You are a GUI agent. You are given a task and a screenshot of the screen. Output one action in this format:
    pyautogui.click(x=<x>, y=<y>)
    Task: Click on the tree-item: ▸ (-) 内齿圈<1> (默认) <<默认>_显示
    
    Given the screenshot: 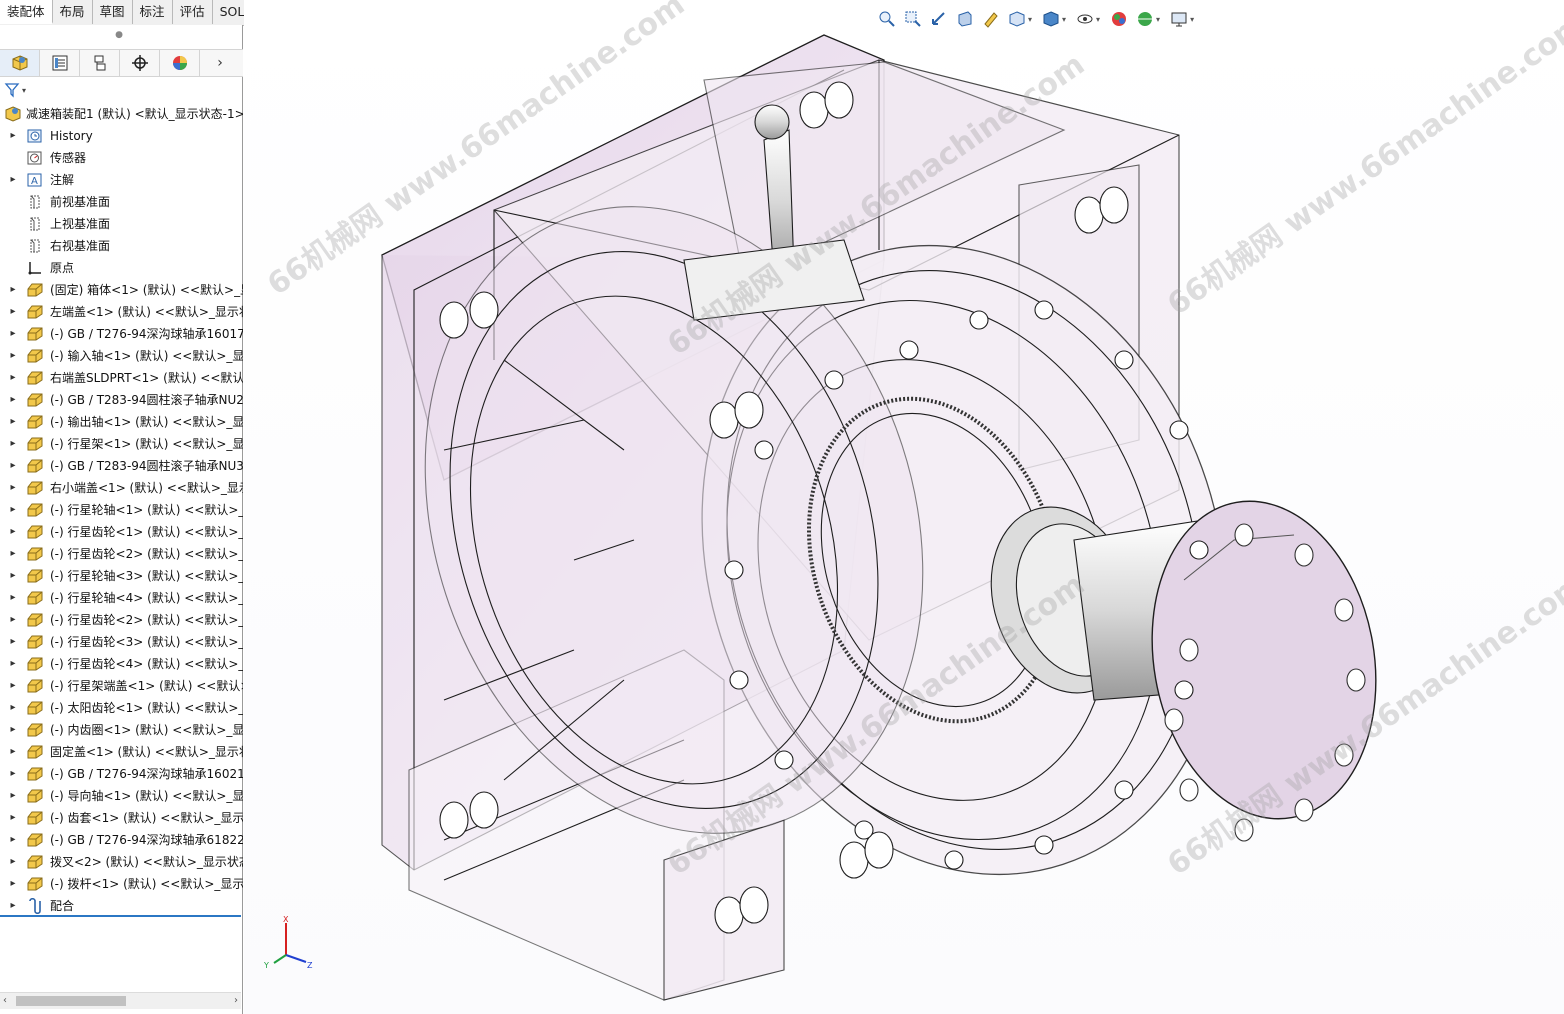 What is the action you would take?
    pyautogui.click(x=121, y=730)
    